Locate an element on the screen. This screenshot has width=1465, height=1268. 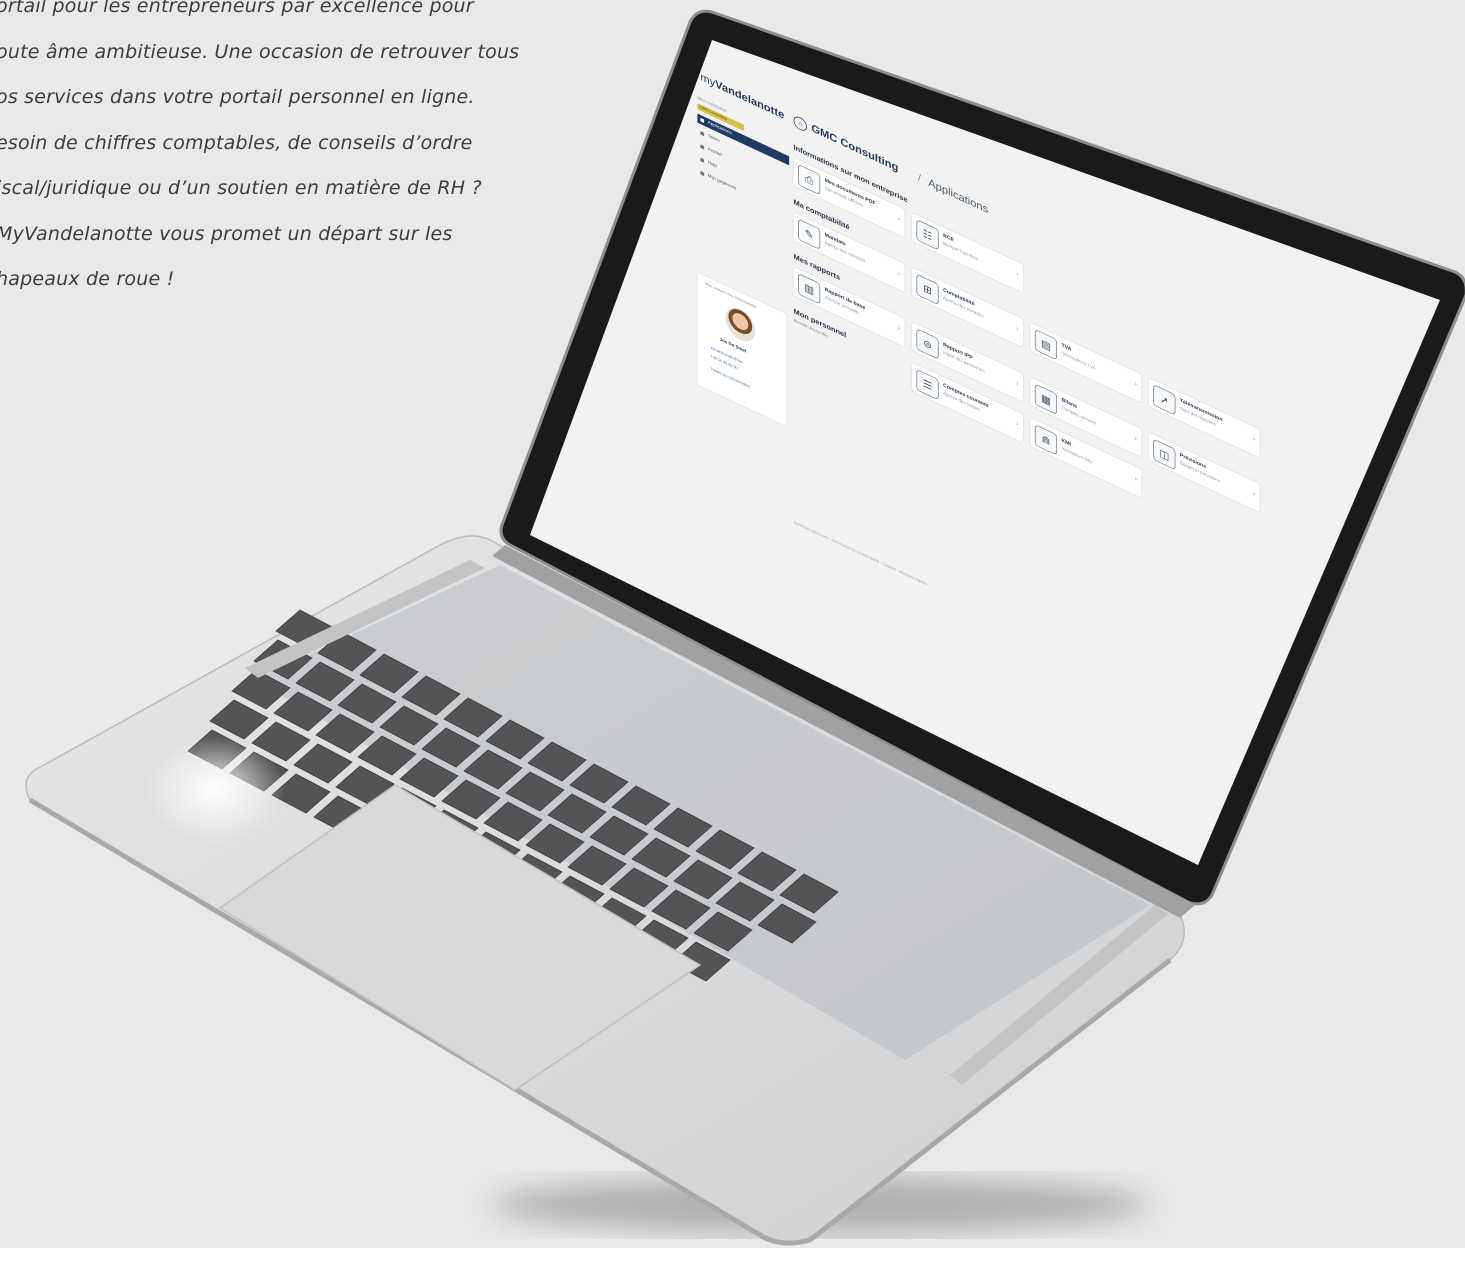
balance-icon: ▦ is located at coordinates (1046, 399).